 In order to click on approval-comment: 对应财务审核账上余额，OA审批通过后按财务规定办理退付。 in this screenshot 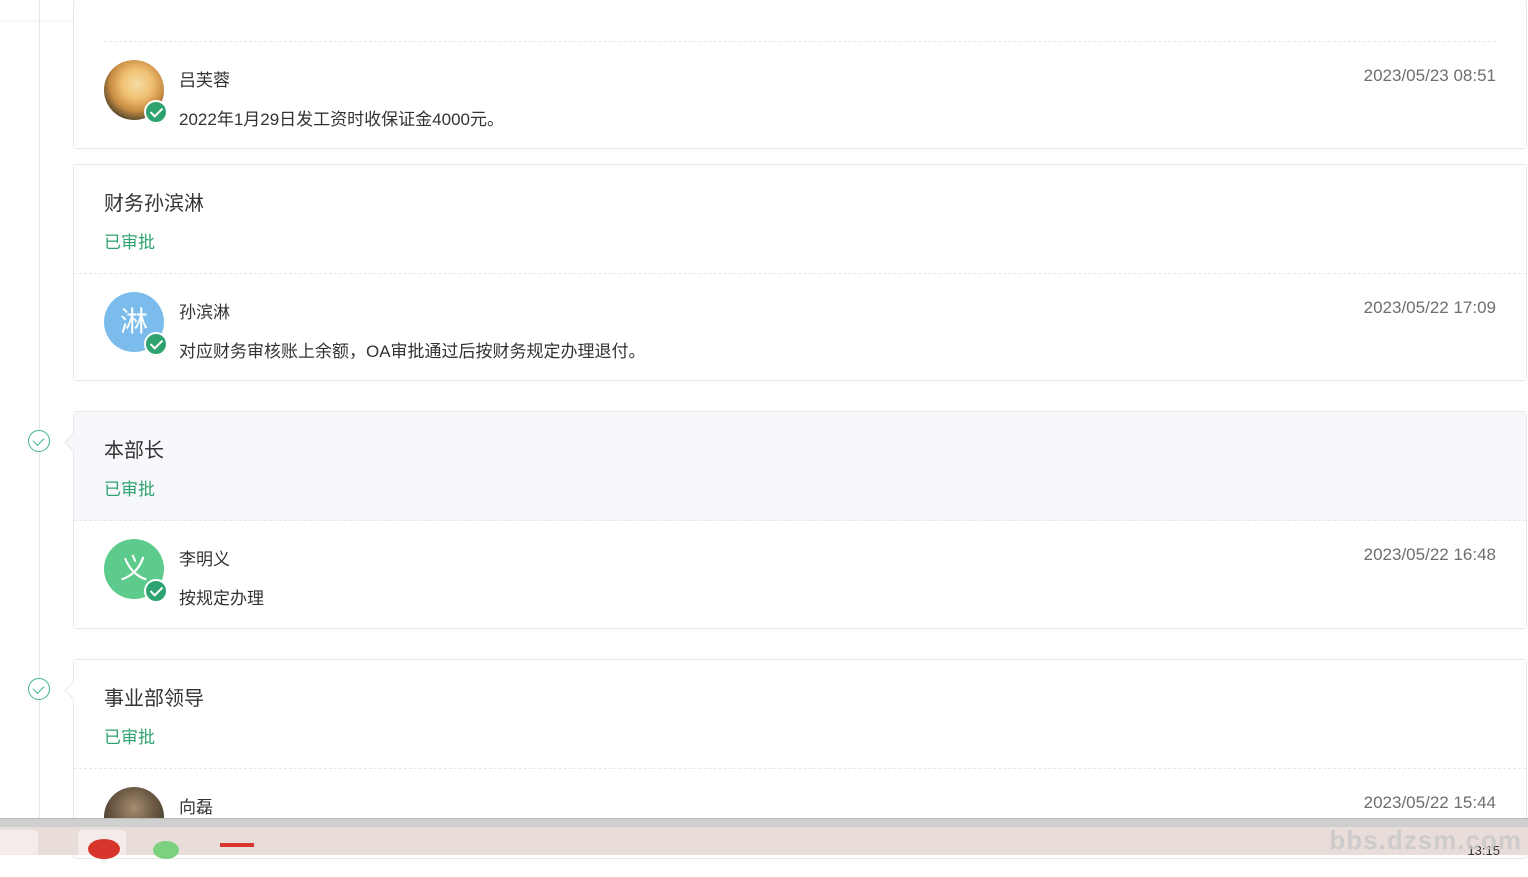, I will do `click(412, 351)`.